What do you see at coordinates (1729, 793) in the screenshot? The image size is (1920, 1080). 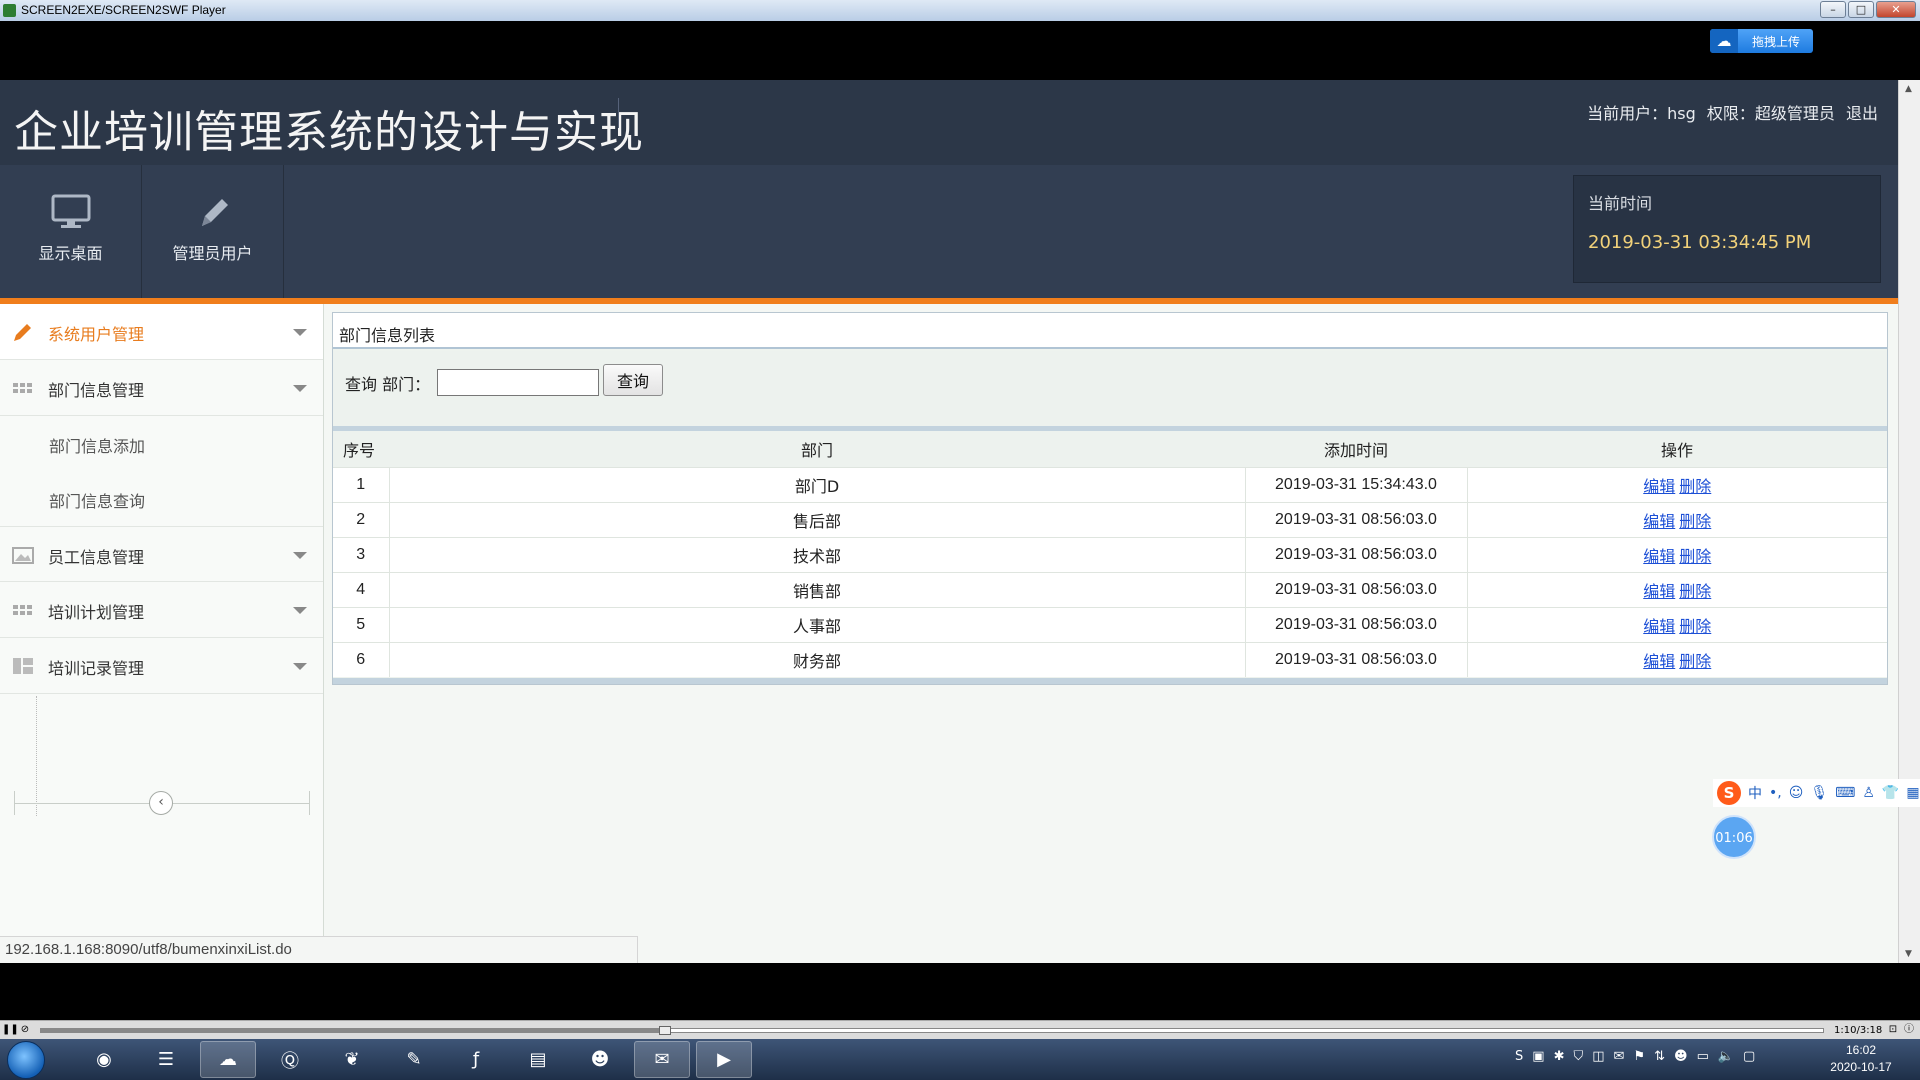 I see `sogou-icon: S` at bounding box center [1729, 793].